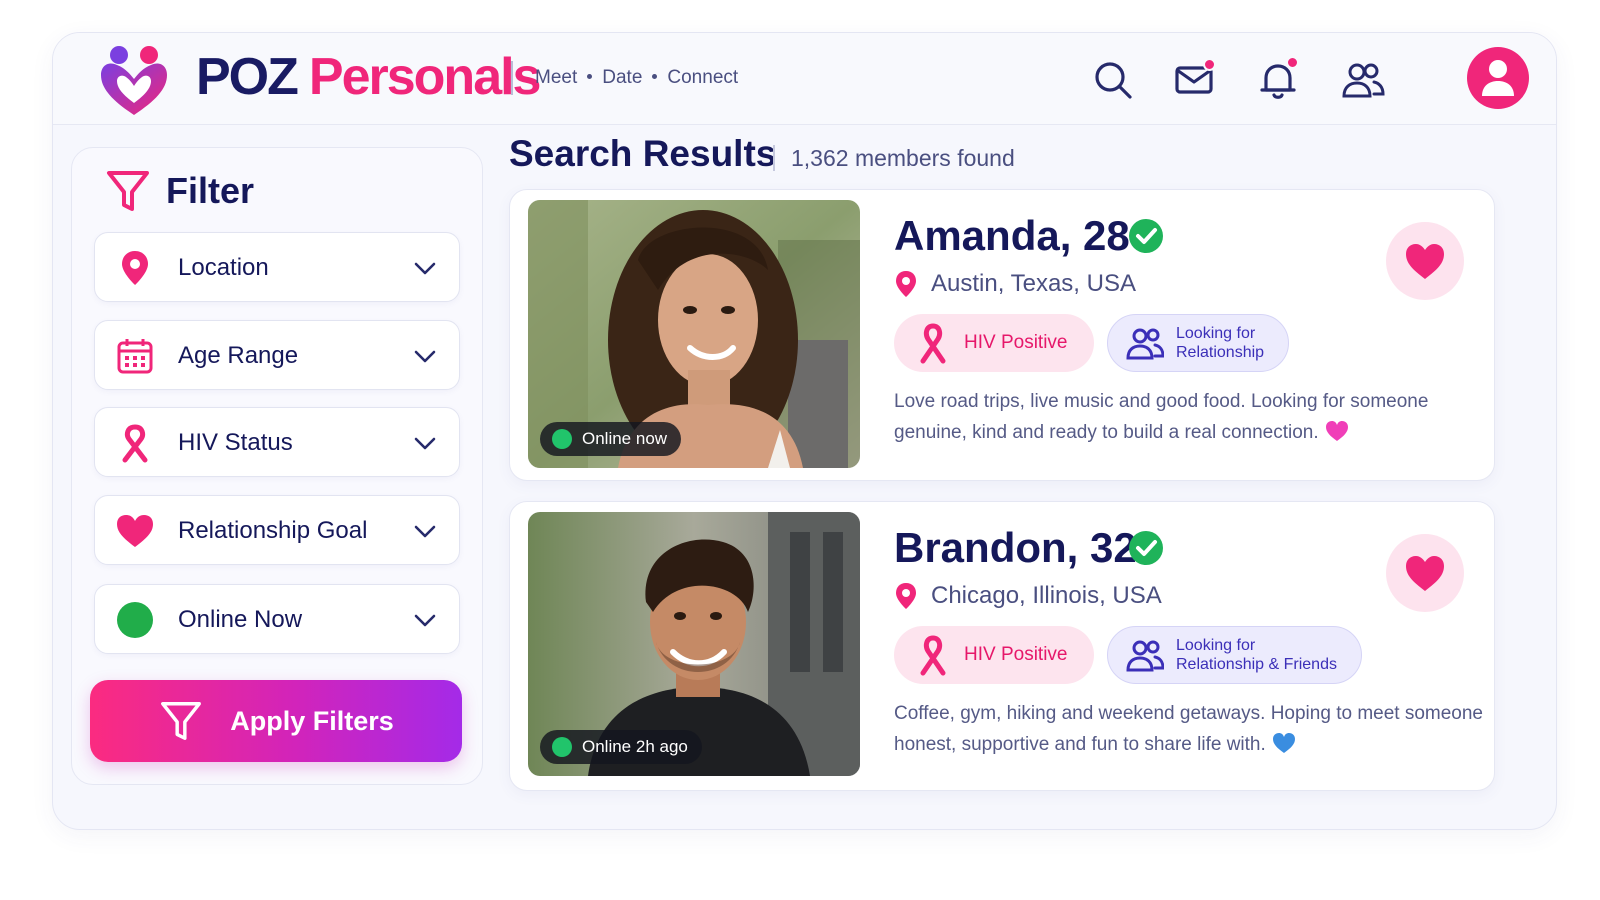 This screenshot has width=1600, height=900. Describe the element at coordinates (223, 267) in the screenshot. I see `filter-location-label: Location` at that location.